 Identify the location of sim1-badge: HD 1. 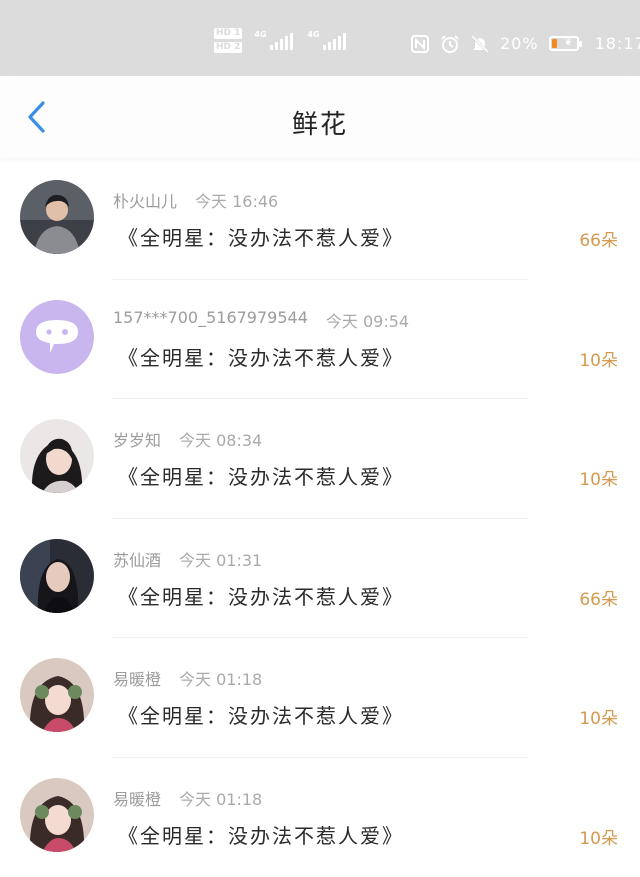
(228, 33).